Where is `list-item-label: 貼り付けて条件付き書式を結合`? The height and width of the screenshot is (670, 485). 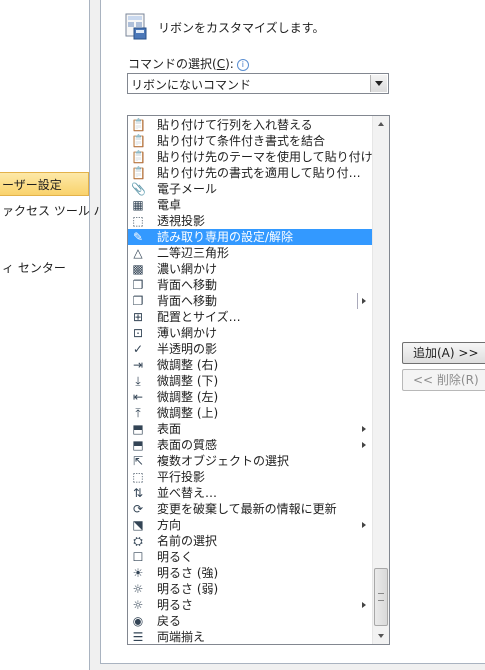 list-item-label: 貼り付けて条件付き書式を結合 is located at coordinates (241, 141).